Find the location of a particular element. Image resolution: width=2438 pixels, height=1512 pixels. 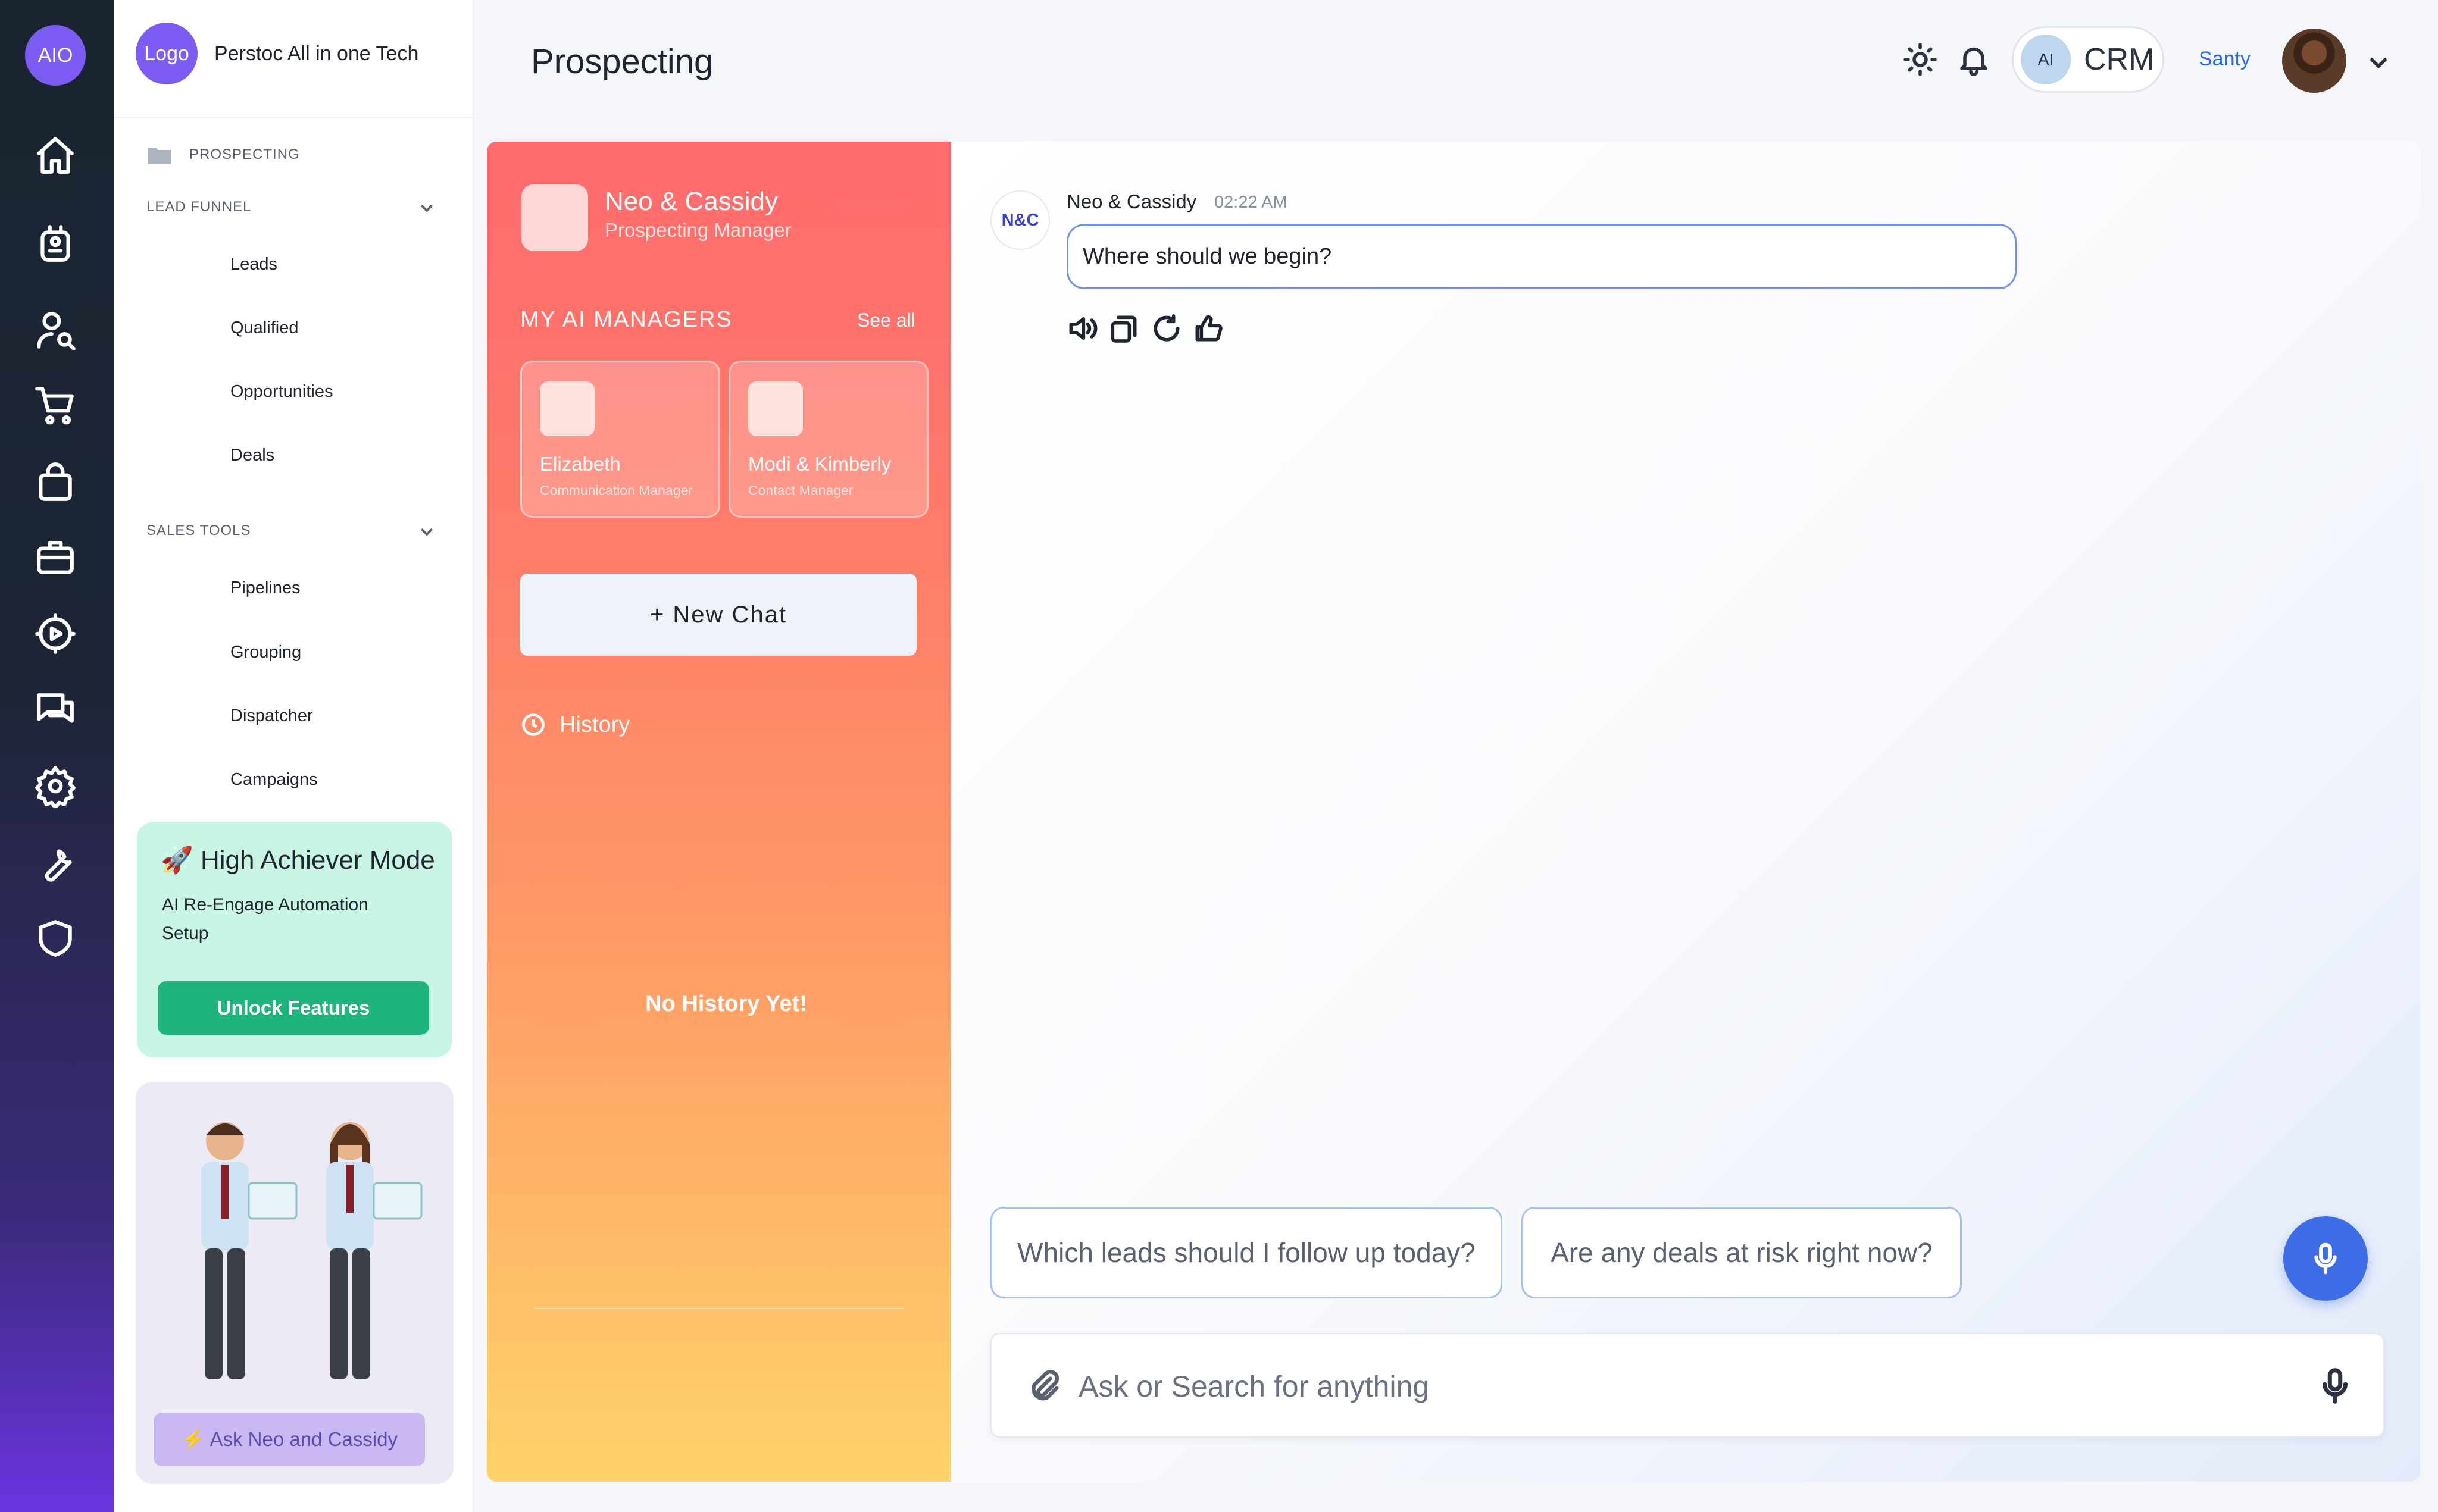

crm-switch-button: AI CRM is located at coordinates (2088, 59).